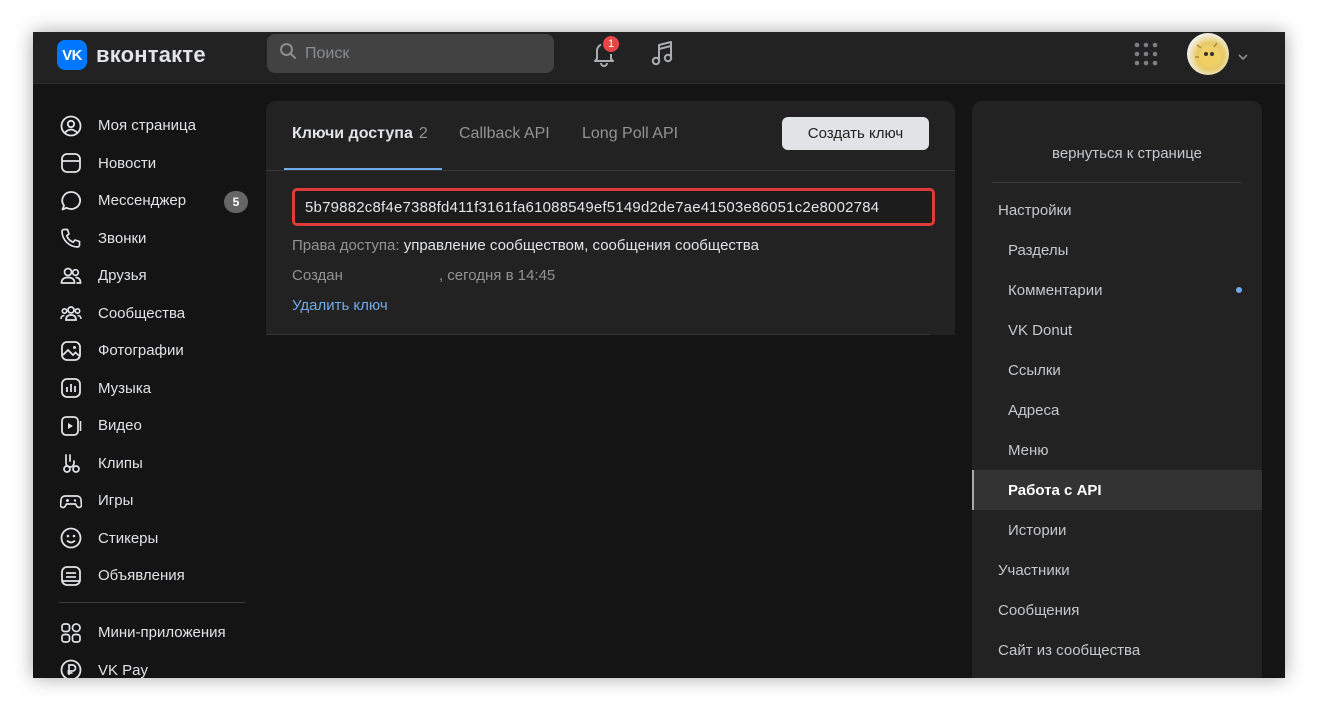 This screenshot has height=711, width=1317. Describe the element at coordinates (71, 313) in the screenshot. I see `communities-icon` at that location.